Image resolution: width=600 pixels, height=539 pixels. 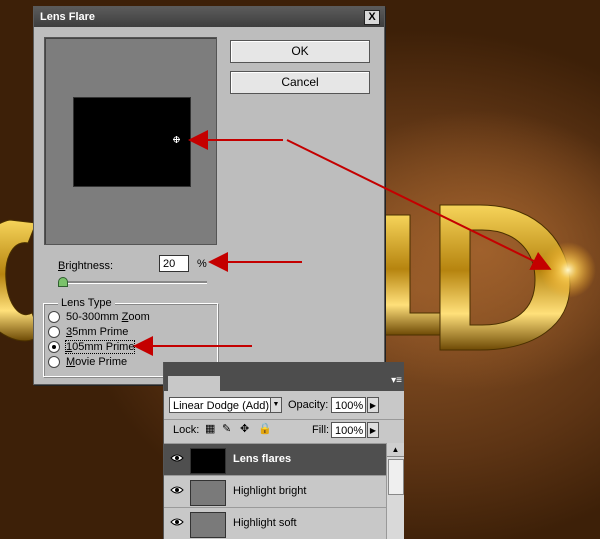 I want to click on divider, so click(x=284, y=419).